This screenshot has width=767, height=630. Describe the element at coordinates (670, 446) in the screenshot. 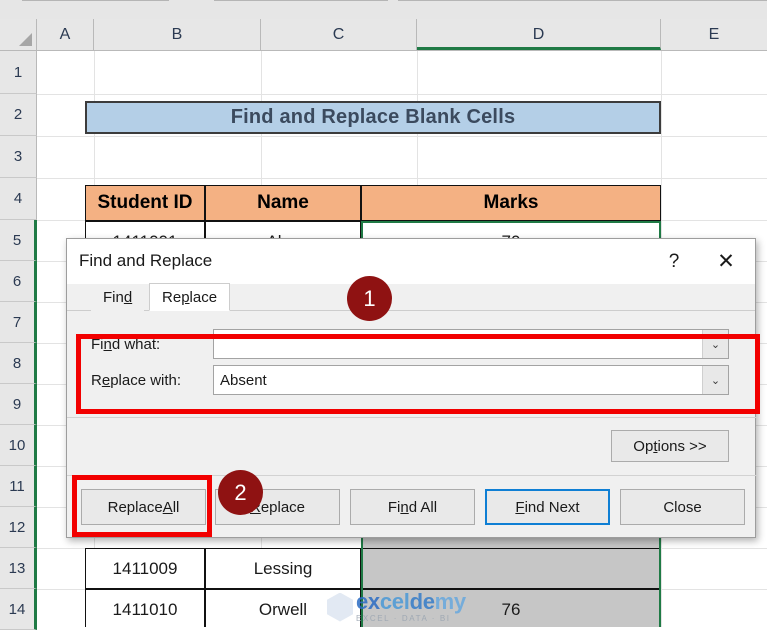

I see `options-button: Op t ions >>` at that location.